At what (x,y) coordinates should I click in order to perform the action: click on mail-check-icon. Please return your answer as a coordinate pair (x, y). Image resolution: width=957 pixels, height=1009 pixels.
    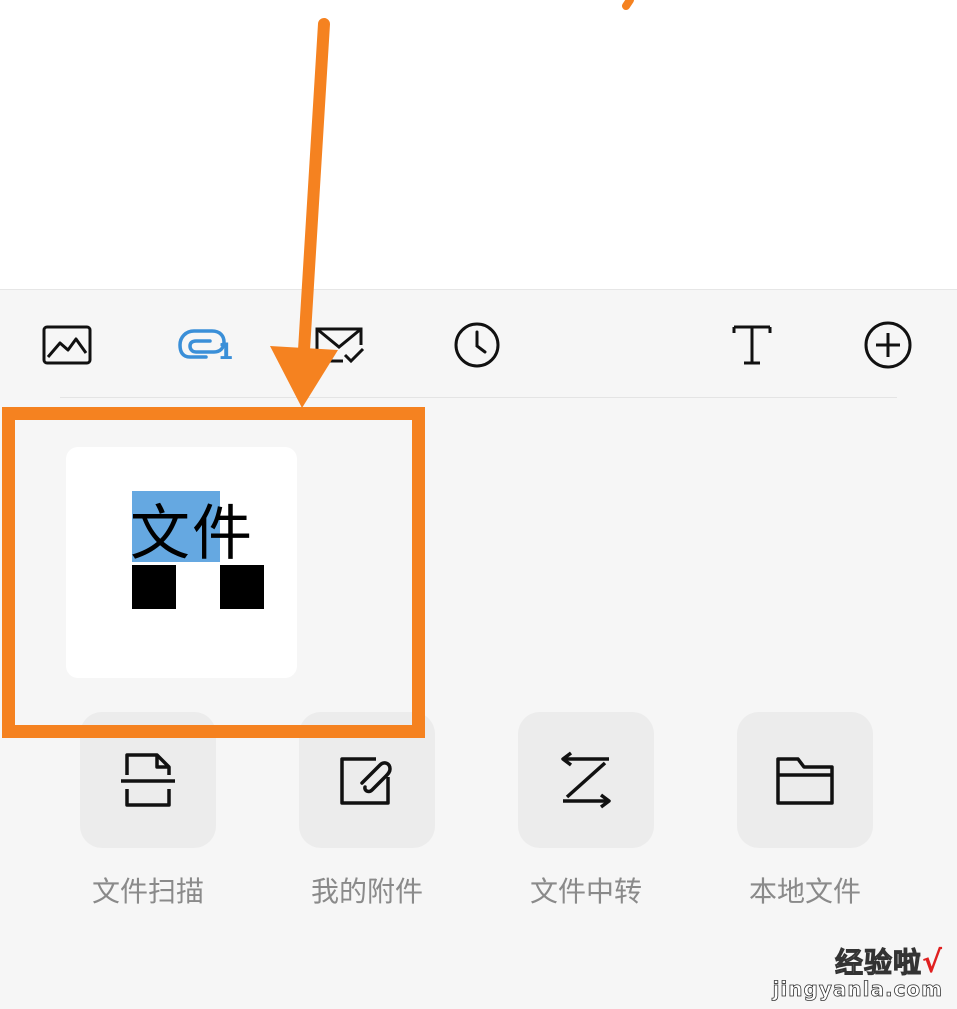
    Looking at the image, I should click on (340, 345).